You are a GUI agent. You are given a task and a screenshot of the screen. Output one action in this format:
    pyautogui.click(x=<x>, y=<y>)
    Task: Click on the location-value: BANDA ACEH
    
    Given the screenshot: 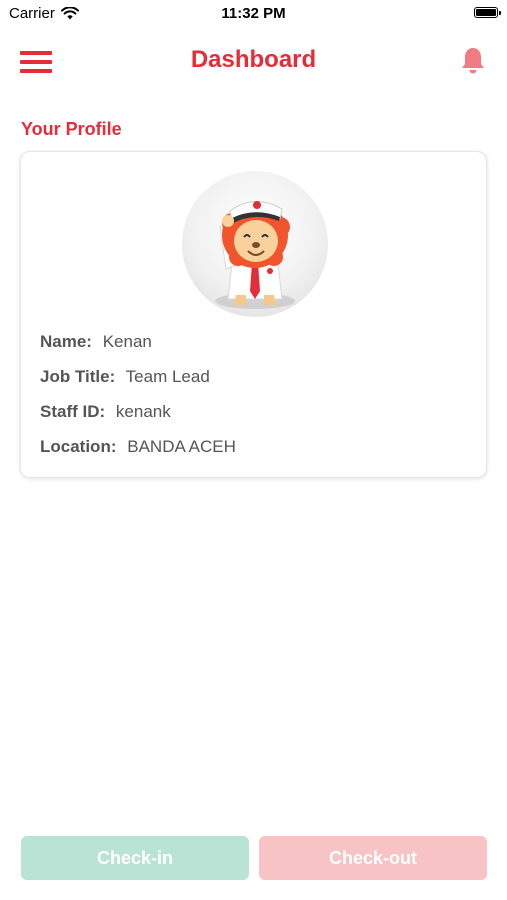 What is the action you would take?
    pyautogui.click(x=181, y=446)
    